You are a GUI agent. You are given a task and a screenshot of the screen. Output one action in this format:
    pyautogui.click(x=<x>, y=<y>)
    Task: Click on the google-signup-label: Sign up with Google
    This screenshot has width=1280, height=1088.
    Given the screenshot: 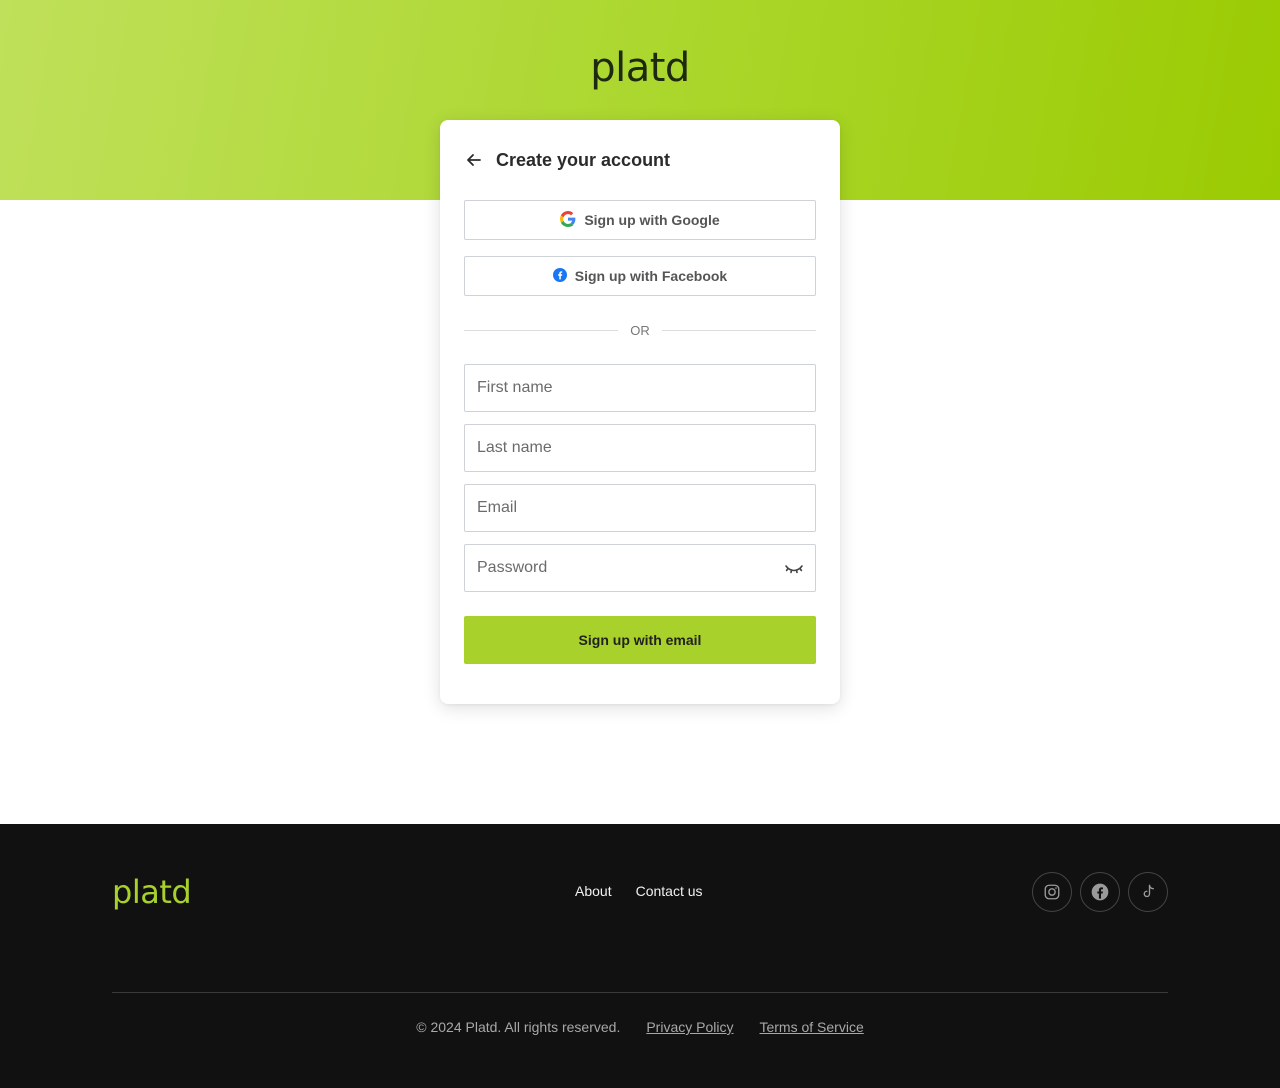 What is the action you would take?
    pyautogui.click(x=652, y=220)
    